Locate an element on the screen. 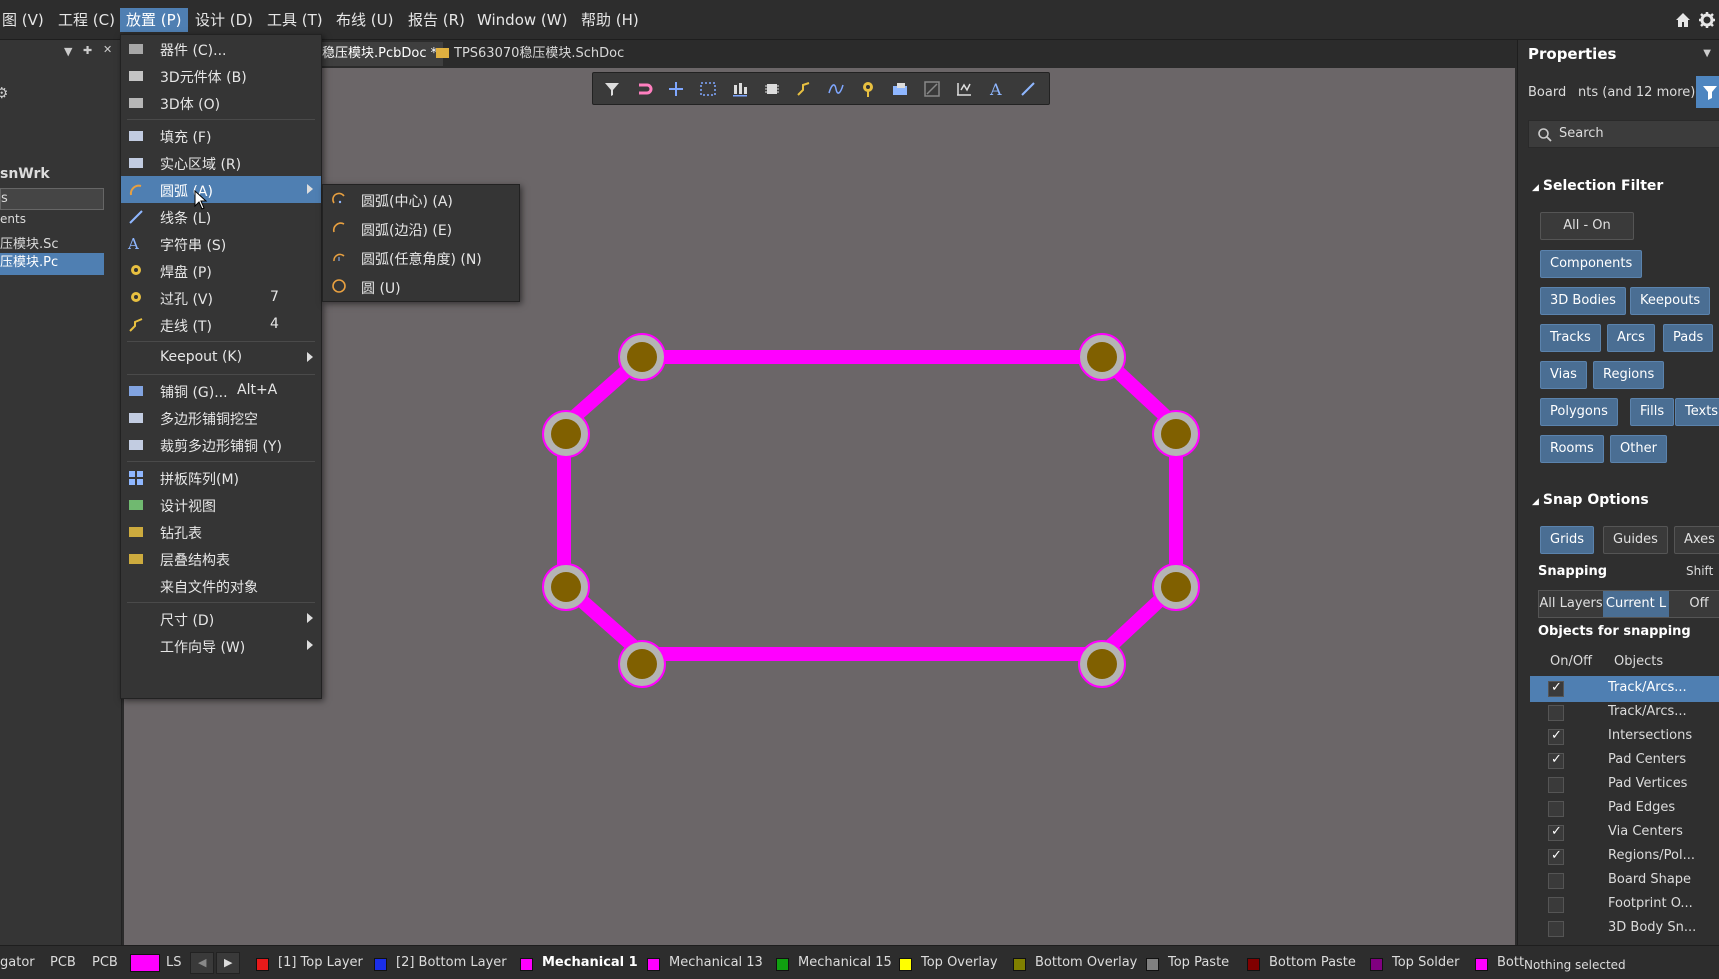 The height and width of the screenshot is (979, 1719). filter-fills: Fills is located at coordinates (1652, 412).